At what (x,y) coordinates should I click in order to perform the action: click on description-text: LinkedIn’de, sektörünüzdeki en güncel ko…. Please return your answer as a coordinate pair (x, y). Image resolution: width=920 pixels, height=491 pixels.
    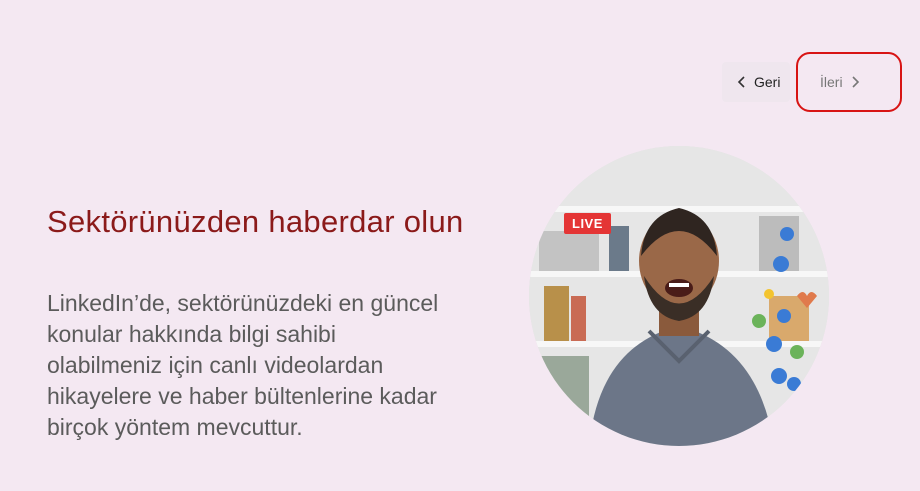
    Looking at the image, I should click on (243, 365).